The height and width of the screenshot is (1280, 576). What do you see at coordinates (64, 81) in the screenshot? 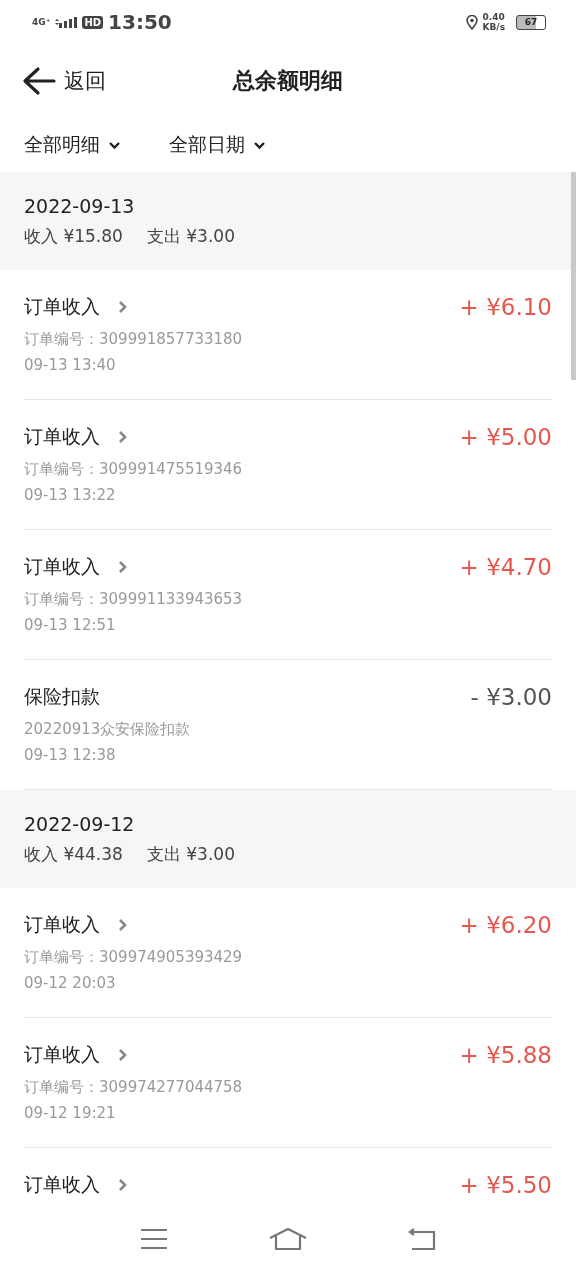
I see `back-button: 返回` at bounding box center [64, 81].